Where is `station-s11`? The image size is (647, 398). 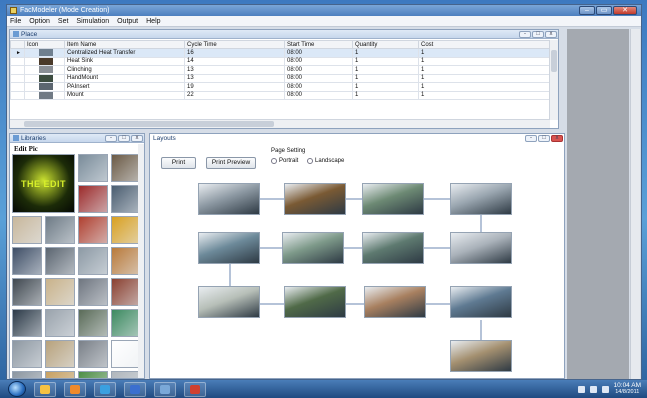 station-s11 is located at coordinates (395, 302).